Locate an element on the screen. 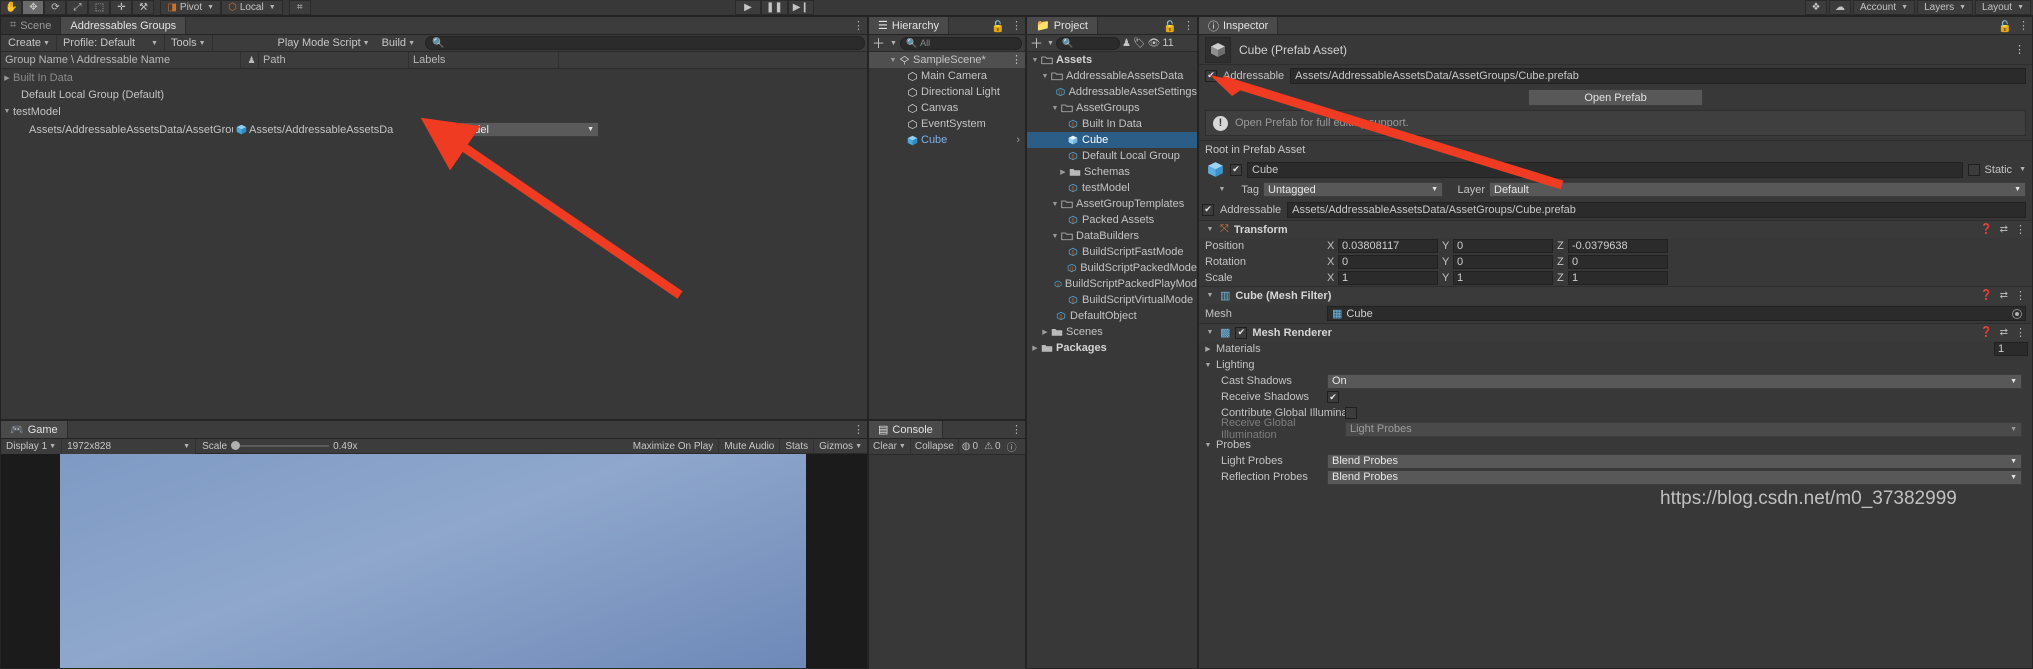 The image size is (2033, 669). mute-audio-toggle: Mute Audio is located at coordinates (750, 446).